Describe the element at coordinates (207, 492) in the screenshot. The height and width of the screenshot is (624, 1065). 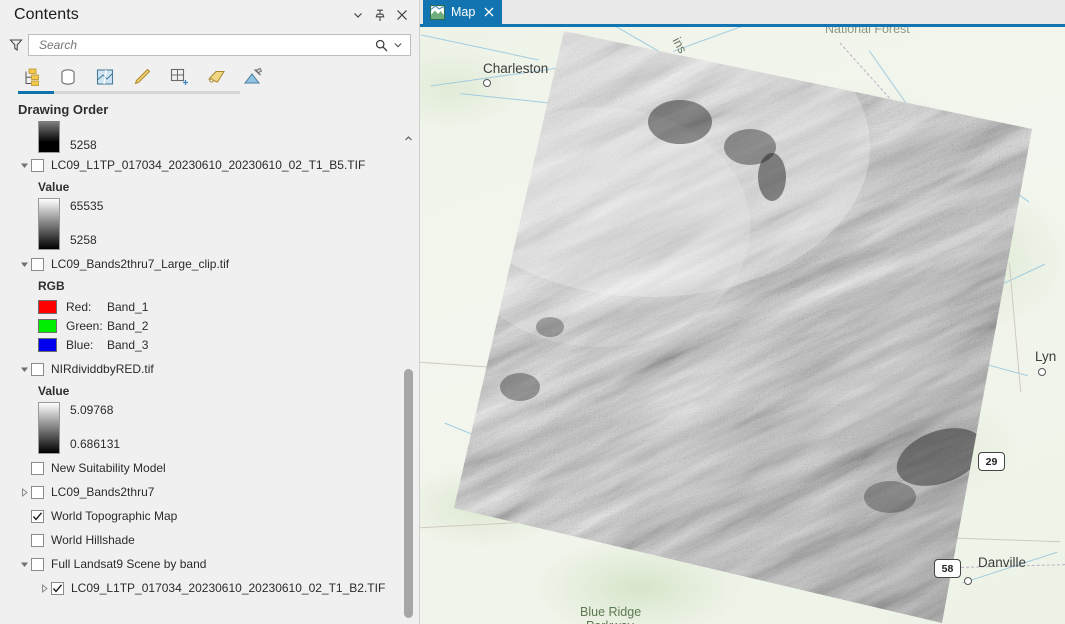
I see `layer-row-bands2thru7: LC09_Bands2thru7` at that location.